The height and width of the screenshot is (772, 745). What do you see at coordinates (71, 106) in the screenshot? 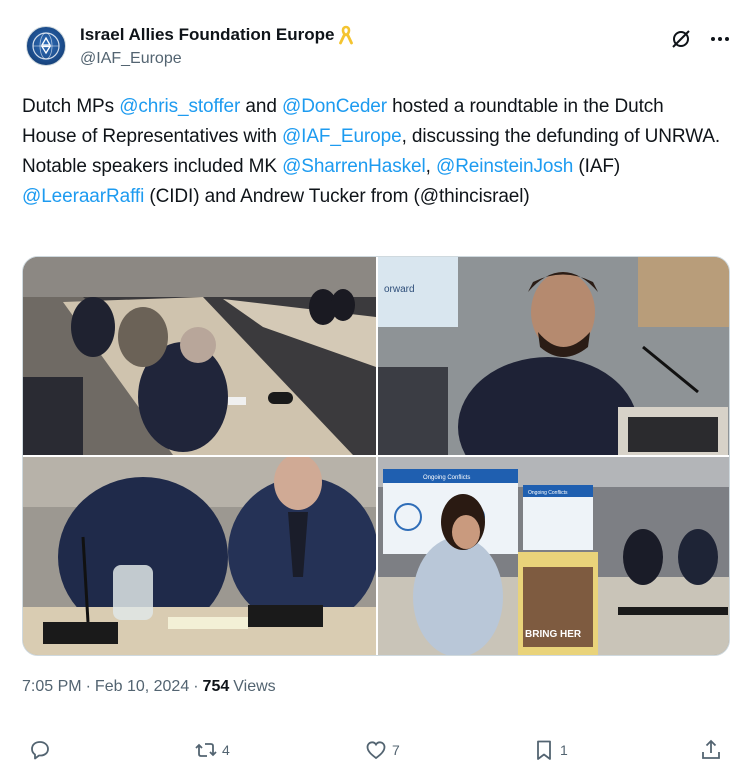
I see `tweet-text-segment: Dutch MPs` at bounding box center [71, 106].